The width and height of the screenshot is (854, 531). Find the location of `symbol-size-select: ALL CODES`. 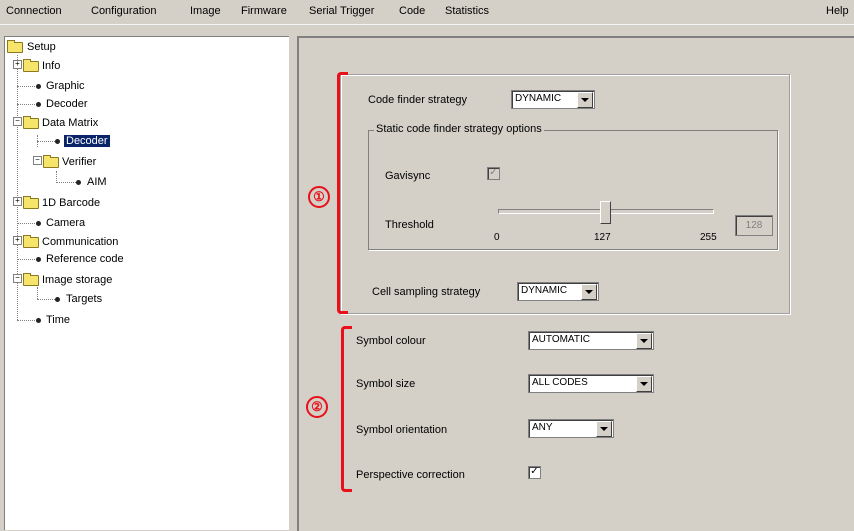

symbol-size-select: ALL CODES is located at coordinates (591, 383).